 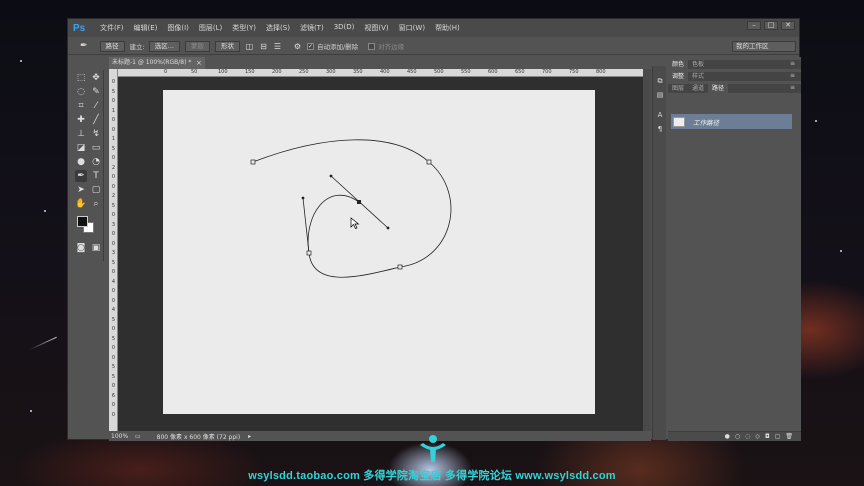 I want to click on tab-color: 颜色, so click(x=678, y=64).